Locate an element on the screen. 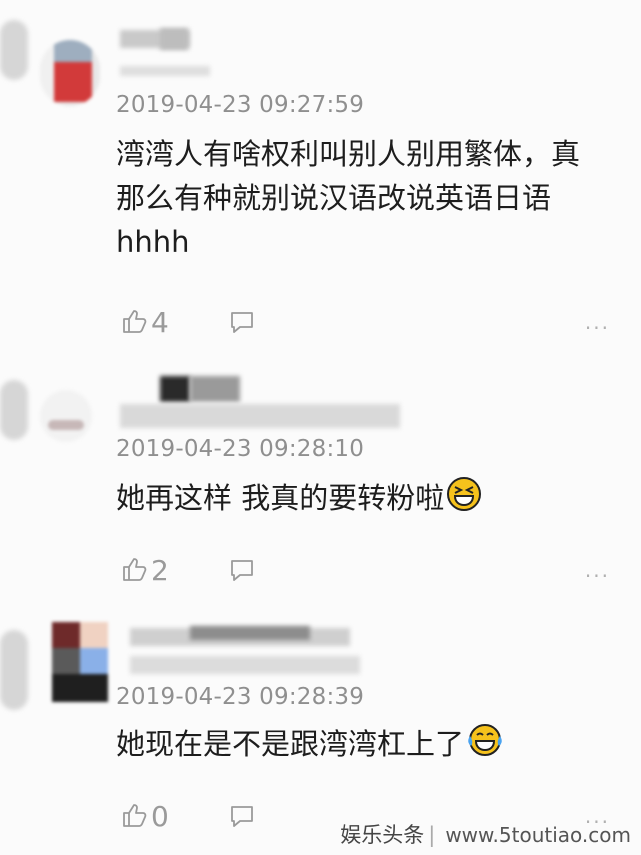 This screenshot has width=641, height=855. watermark-site: www.5toutiao.com is located at coordinates (538, 835).